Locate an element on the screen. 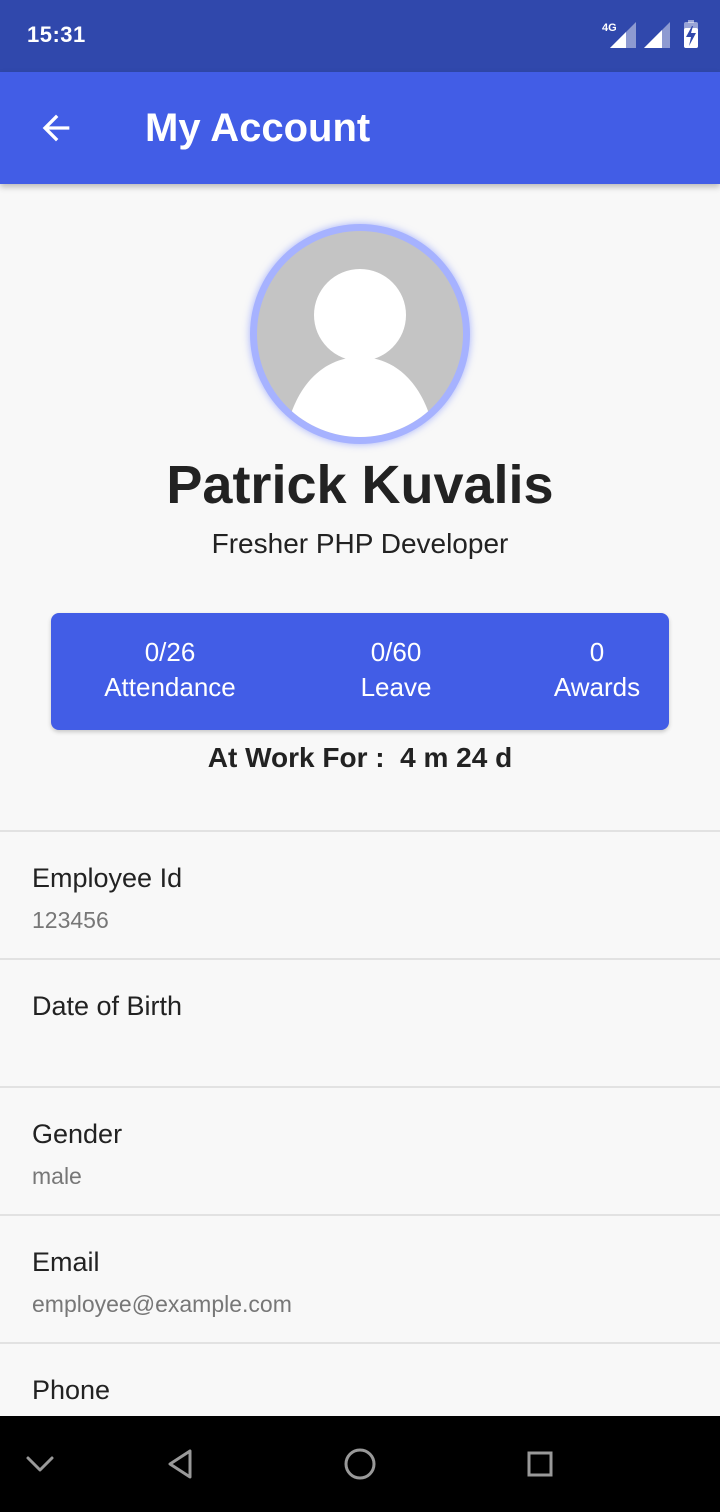  network-type-label: 4G is located at coordinates (609, 28).